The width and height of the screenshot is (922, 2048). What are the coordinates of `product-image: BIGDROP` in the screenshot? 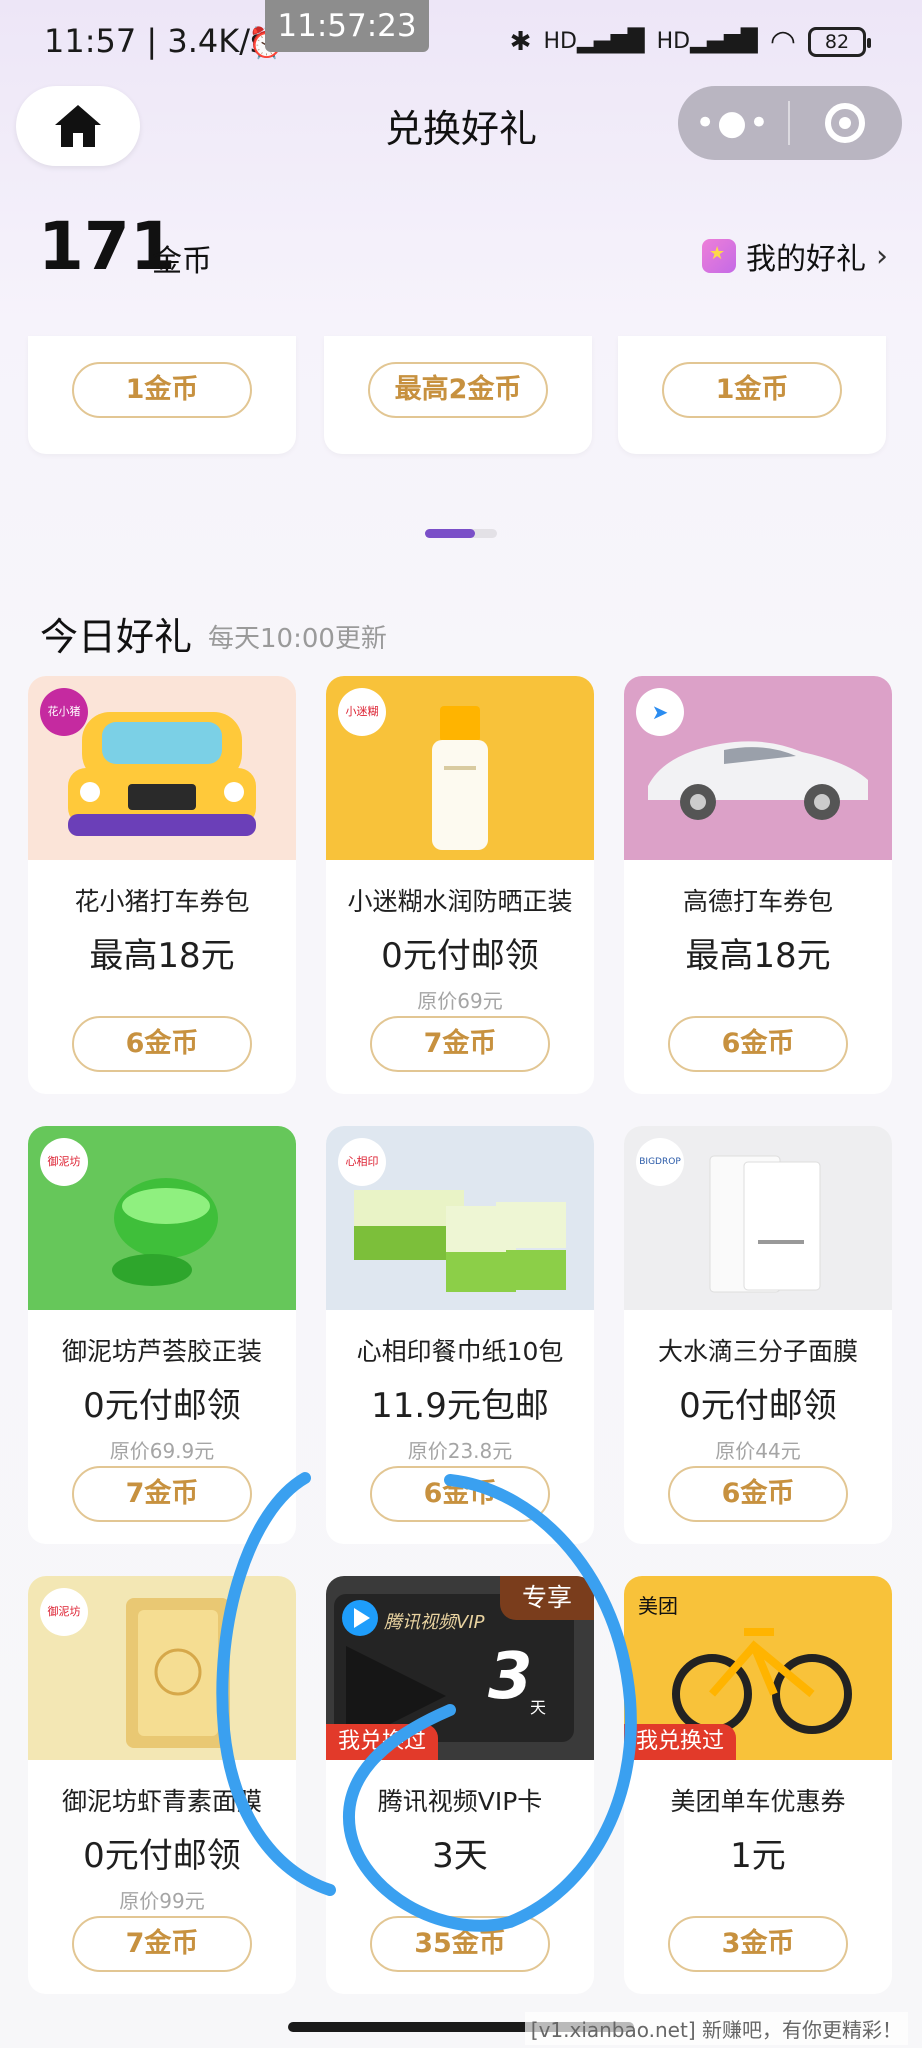 It's located at (758, 1218).